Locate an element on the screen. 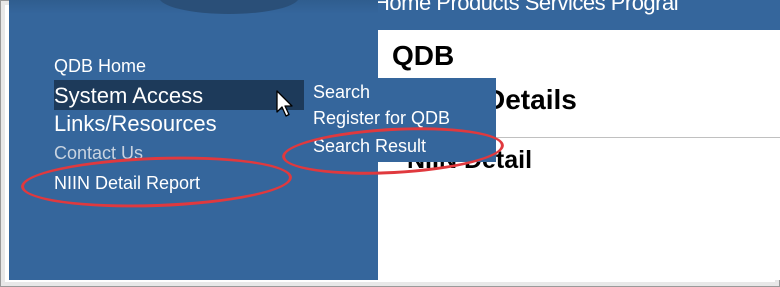  top-navigation: Home Products Services Prograi is located at coordinates (579, 15).